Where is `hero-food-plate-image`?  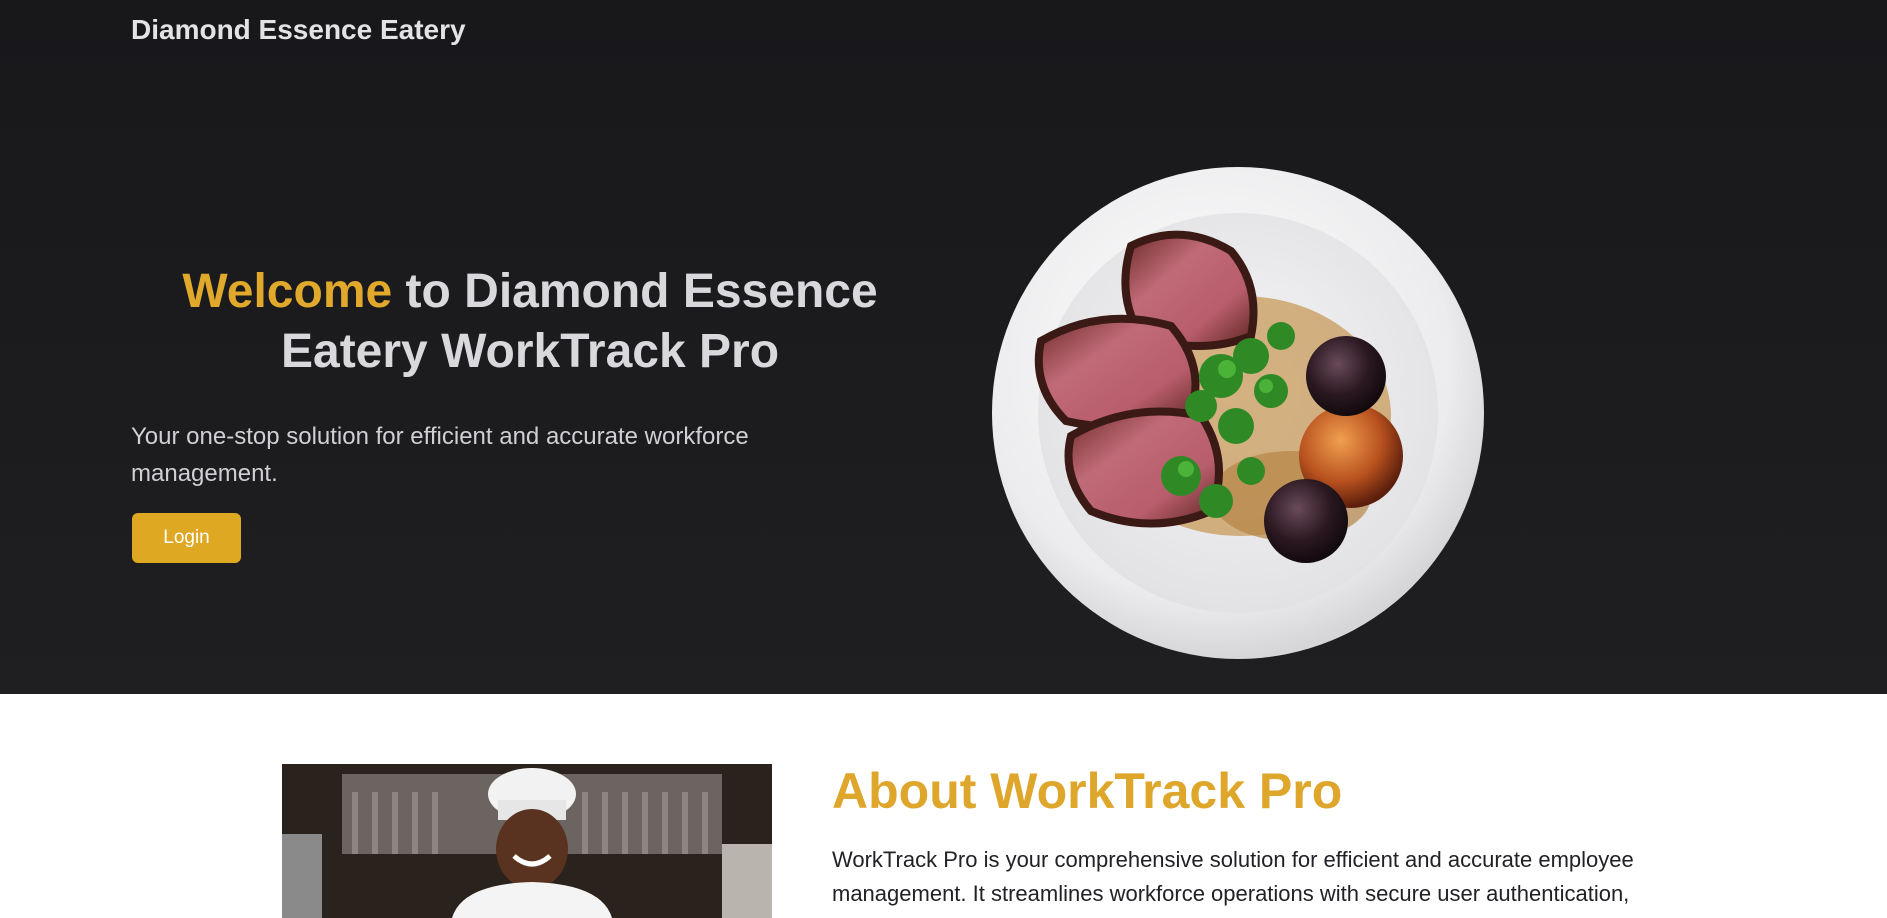 hero-food-plate-image is located at coordinates (1238, 413).